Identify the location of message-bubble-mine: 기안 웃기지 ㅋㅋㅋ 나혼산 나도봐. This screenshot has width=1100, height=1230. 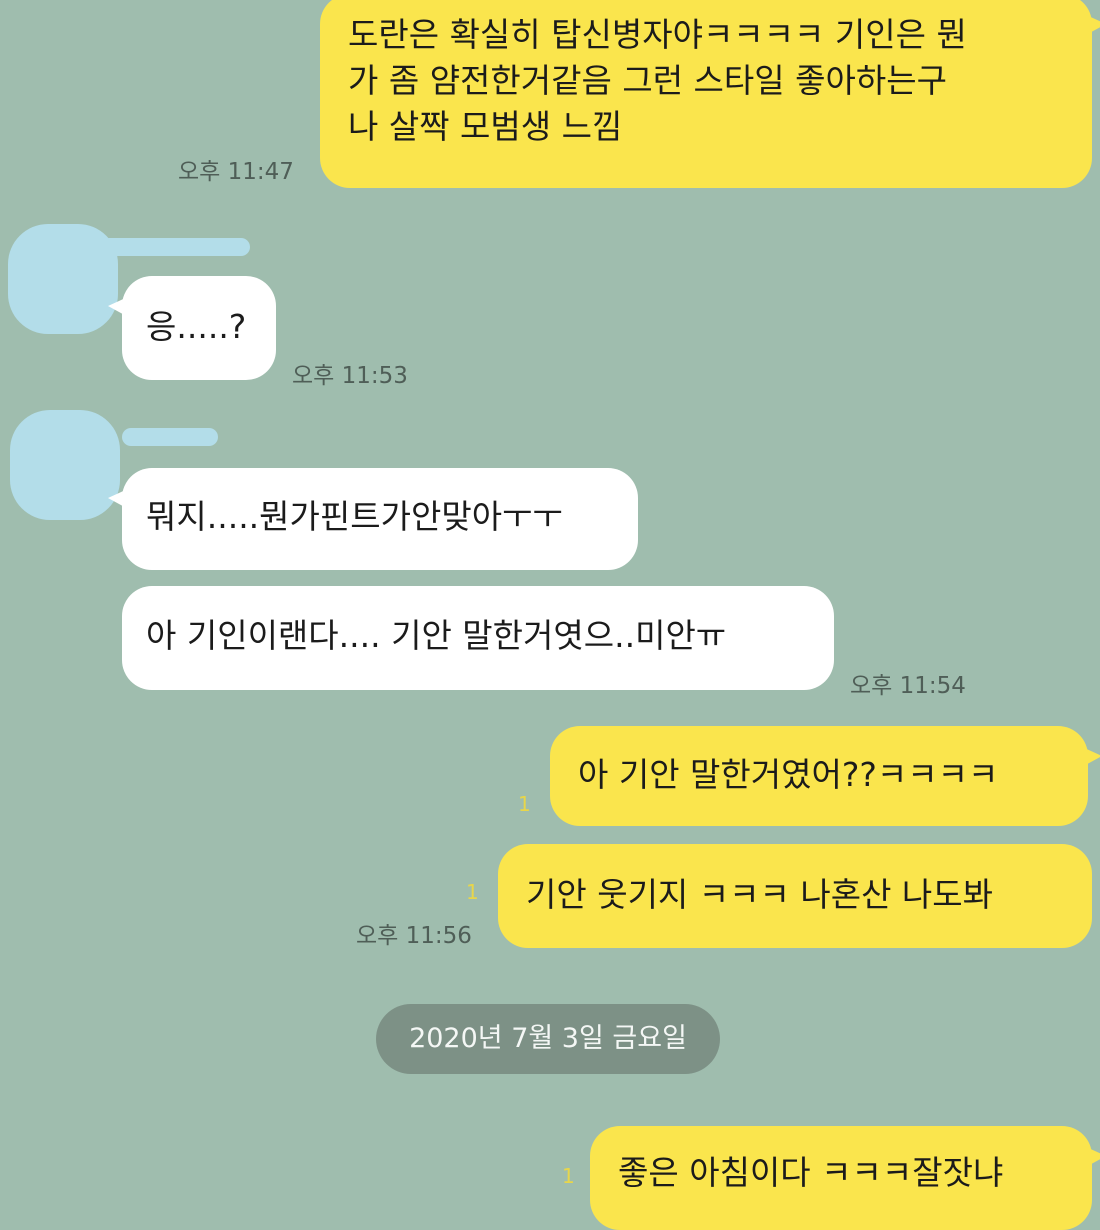
(795, 896).